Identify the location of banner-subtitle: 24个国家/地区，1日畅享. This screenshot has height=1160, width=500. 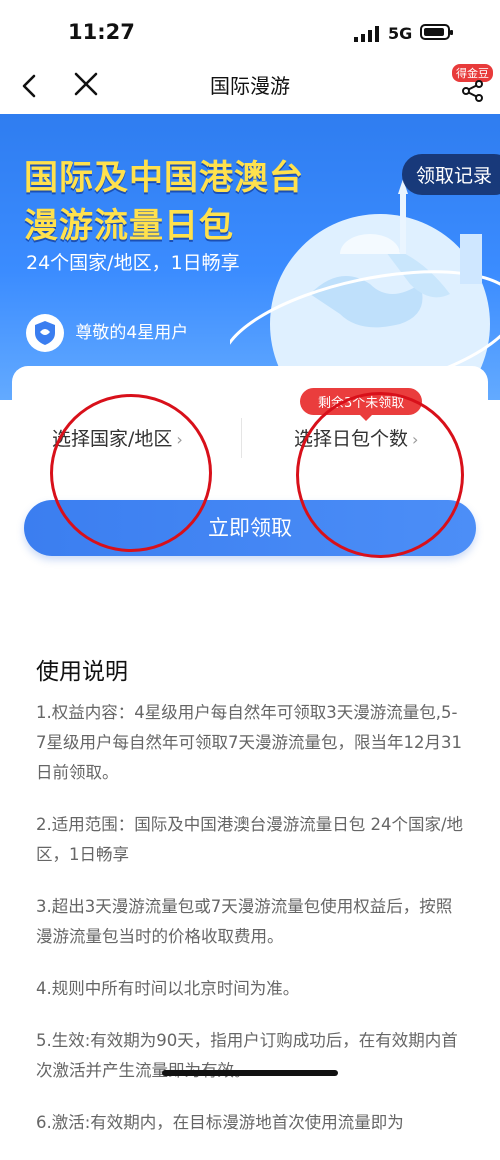
(133, 263).